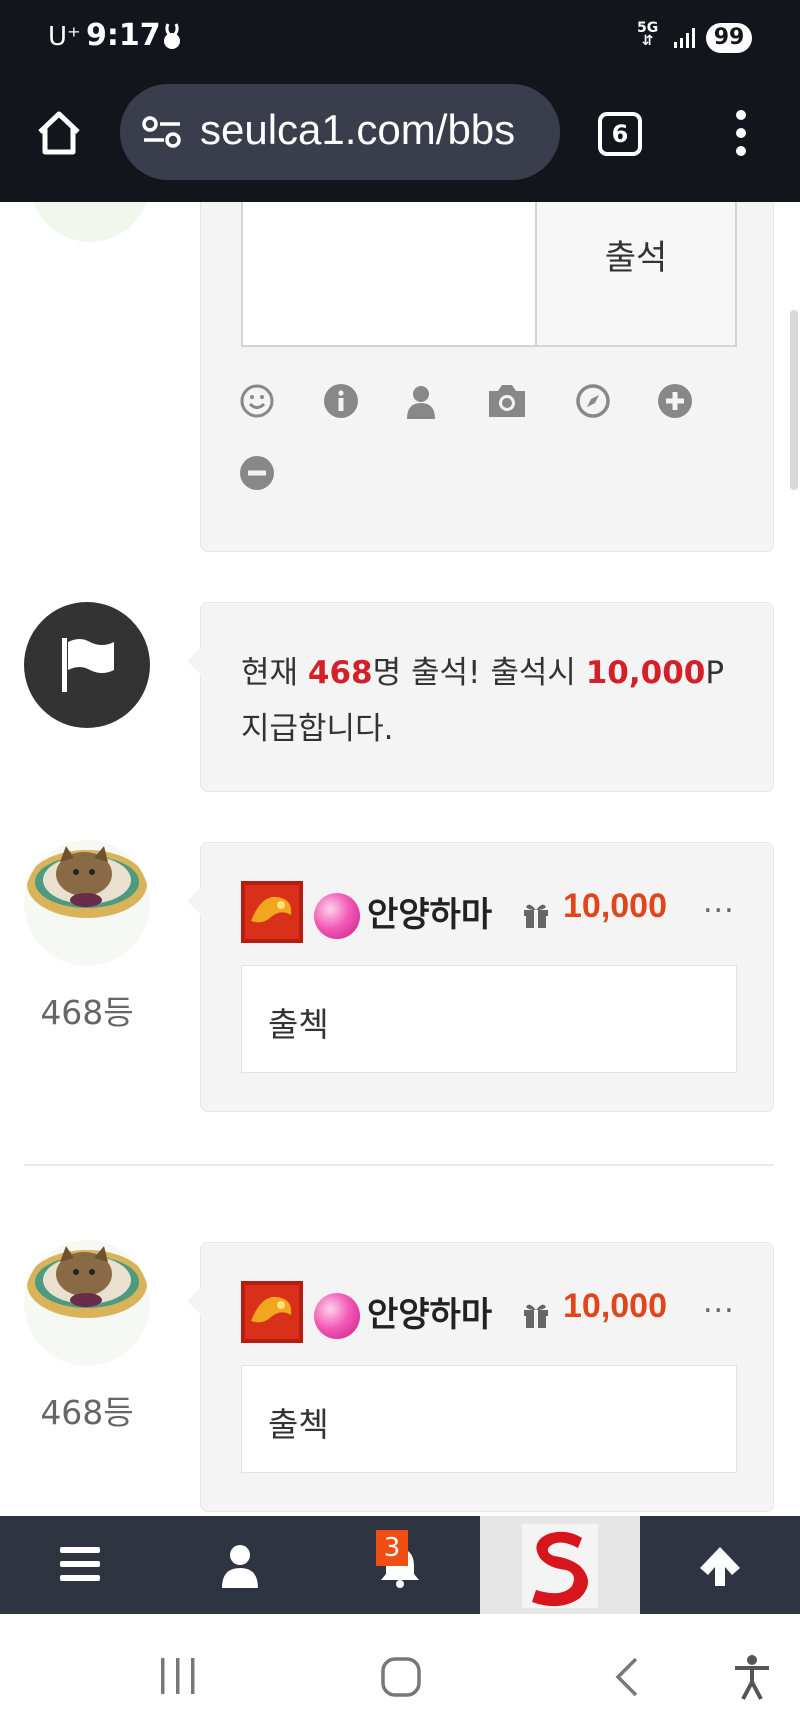 The image size is (800, 1734). I want to click on recent-apps-icon, so click(178, 1676).